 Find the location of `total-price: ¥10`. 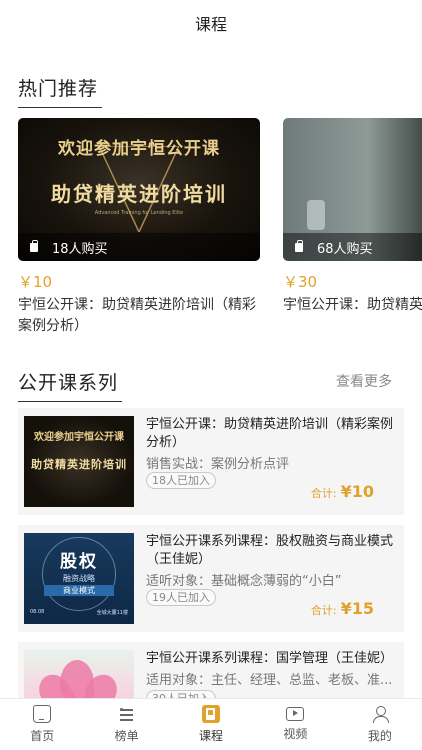

total-price: ¥10 is located at coordinates (357, 491).